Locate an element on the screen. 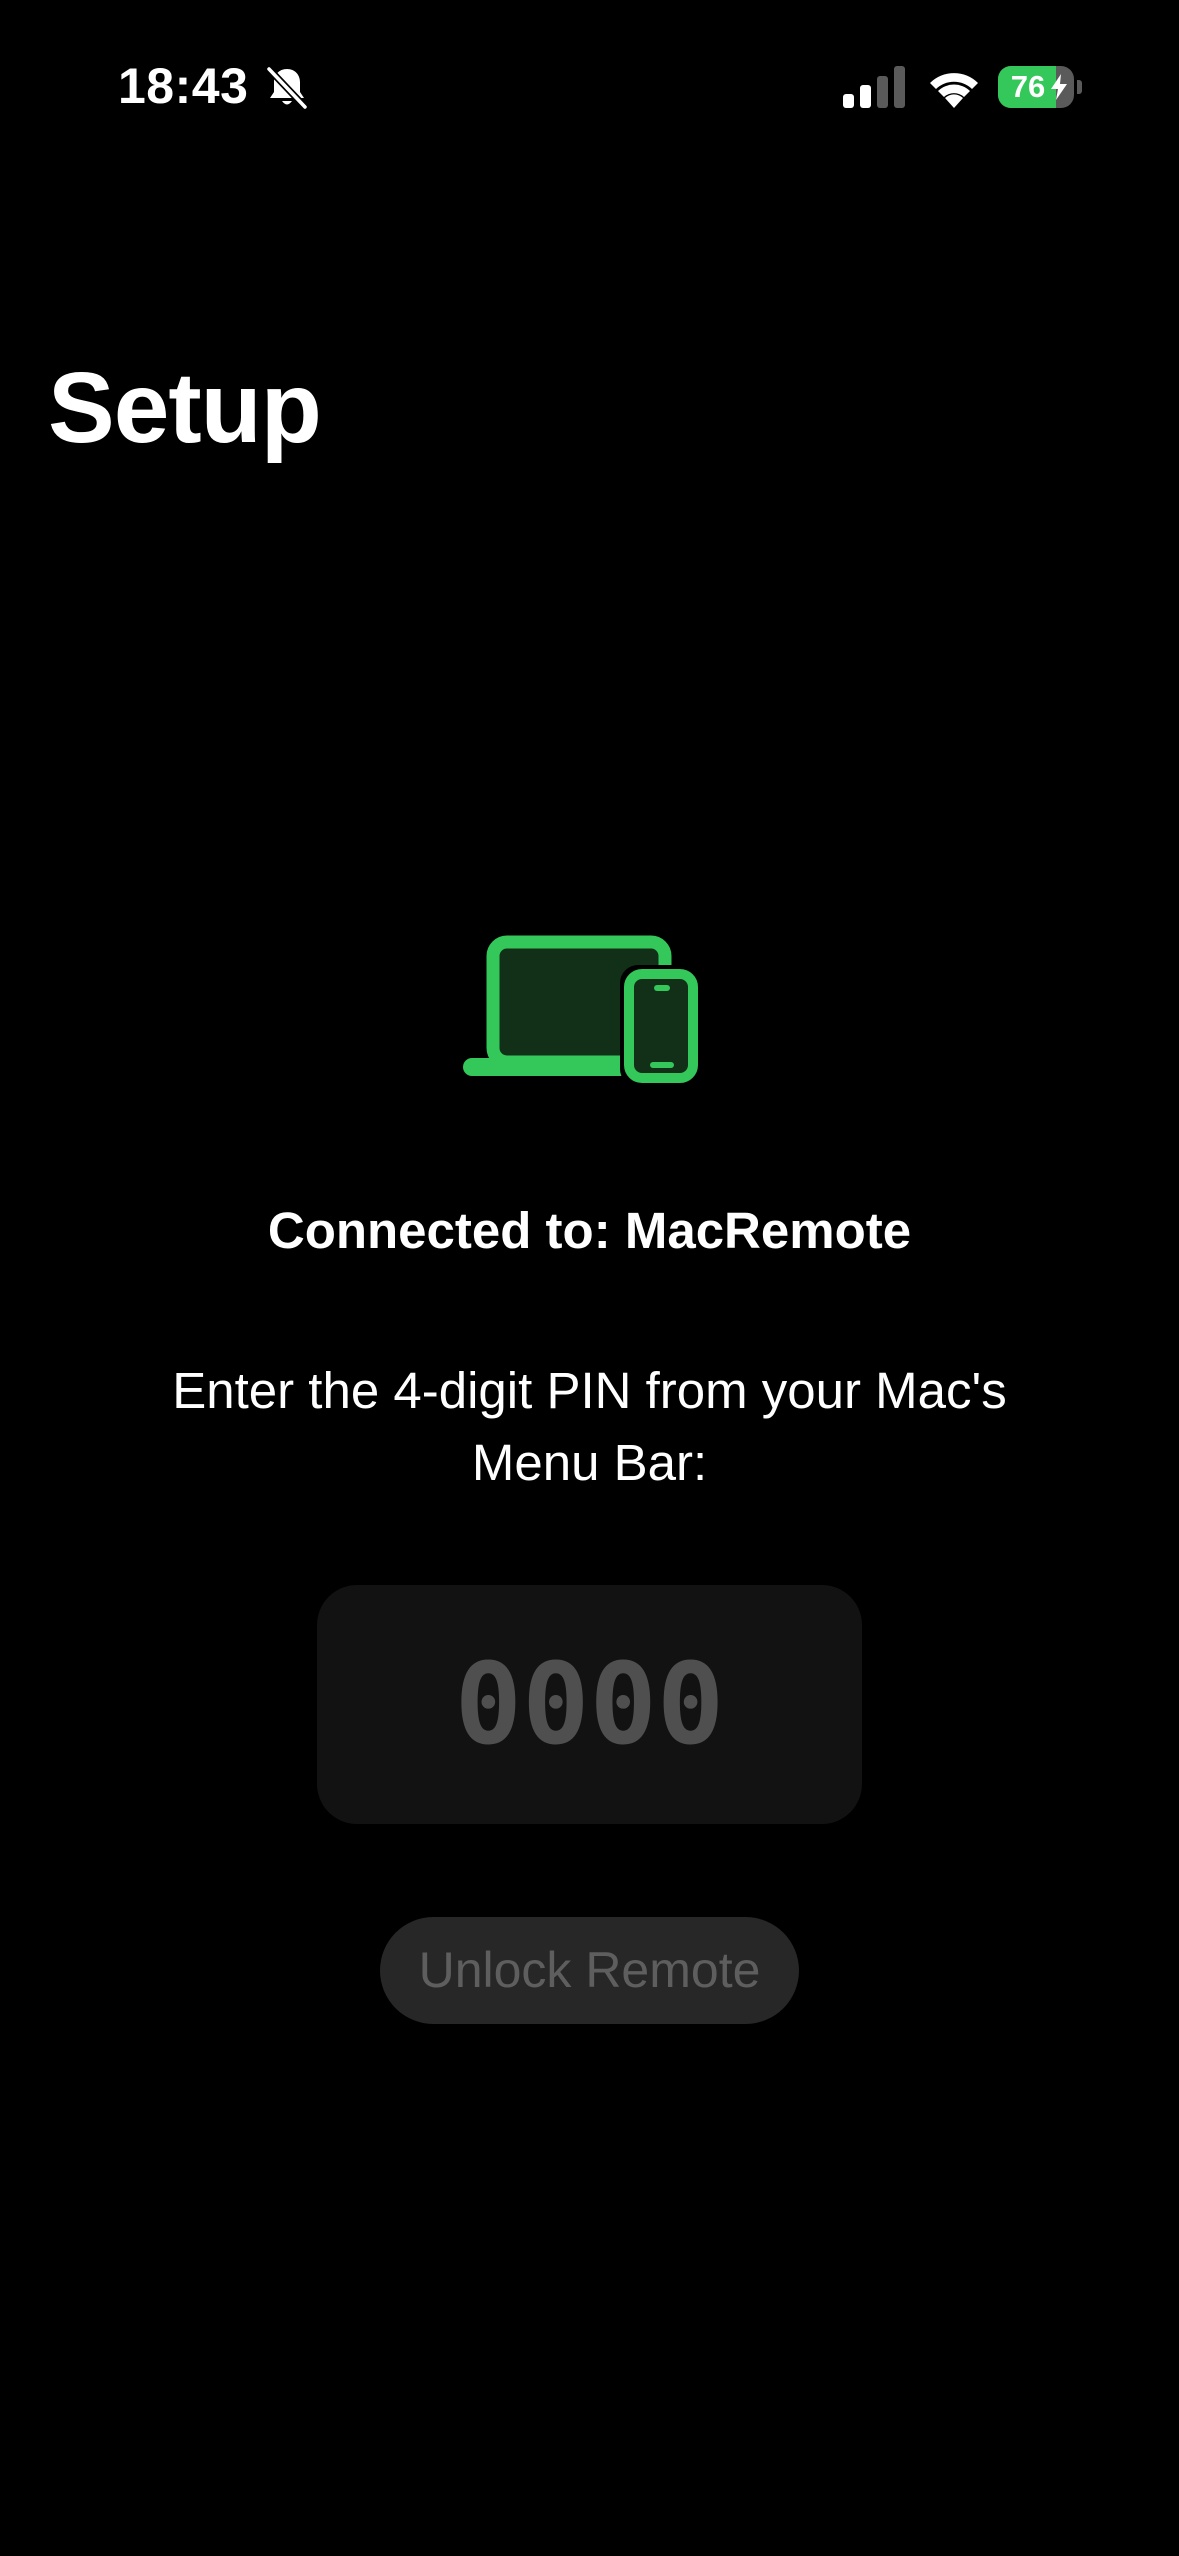 Image resolution: width=1179 pixels, height=2556 pixels. battery-cap is located at coordinates (1079, 87).